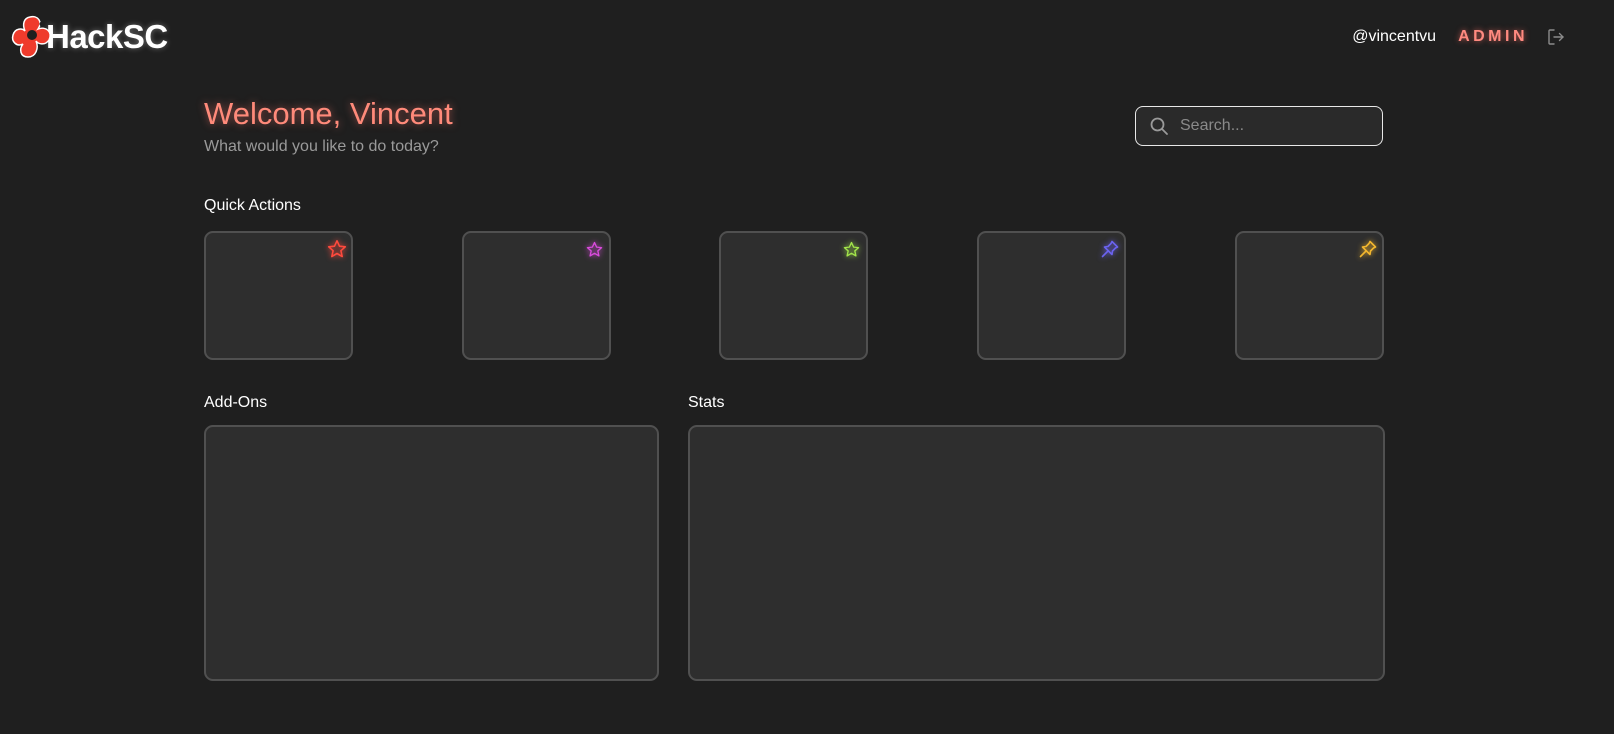  Describe the element at coordinates (236, 402) in the screenshot. I see `addons-heading: Add-Ons` at that location.